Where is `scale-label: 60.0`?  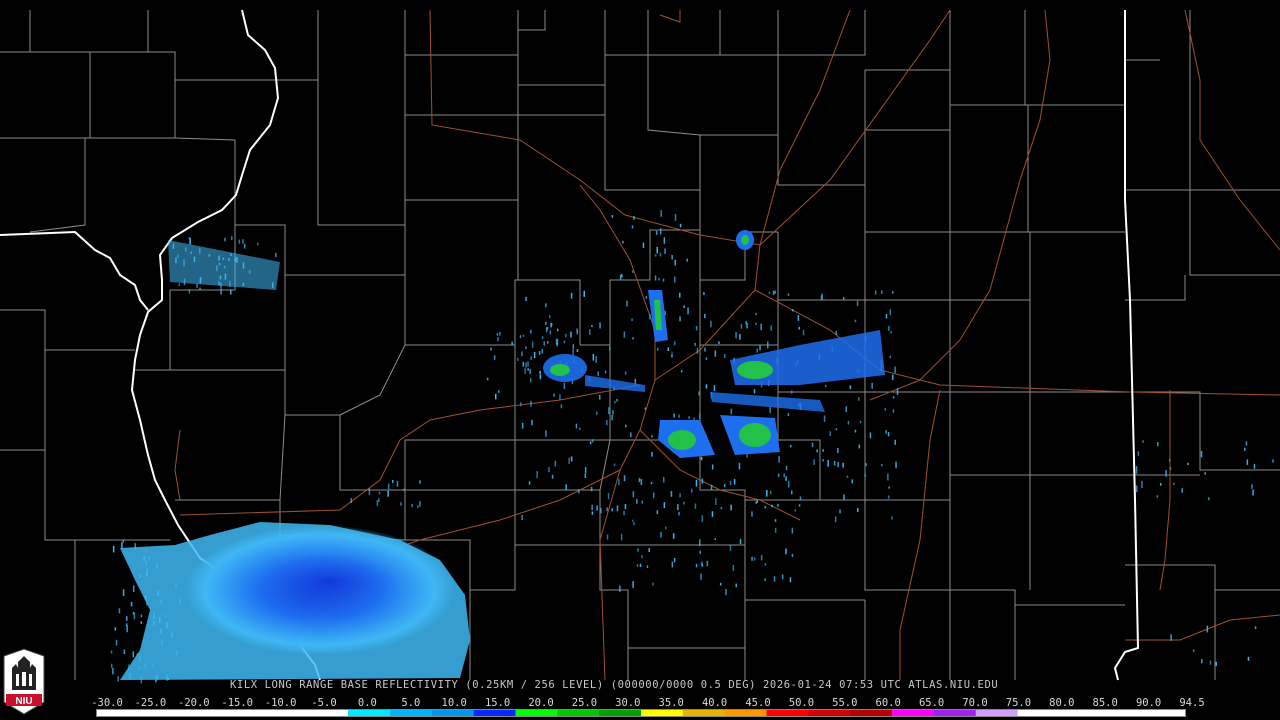
scale-label: 60.0 is located at coordinates (888, 703).